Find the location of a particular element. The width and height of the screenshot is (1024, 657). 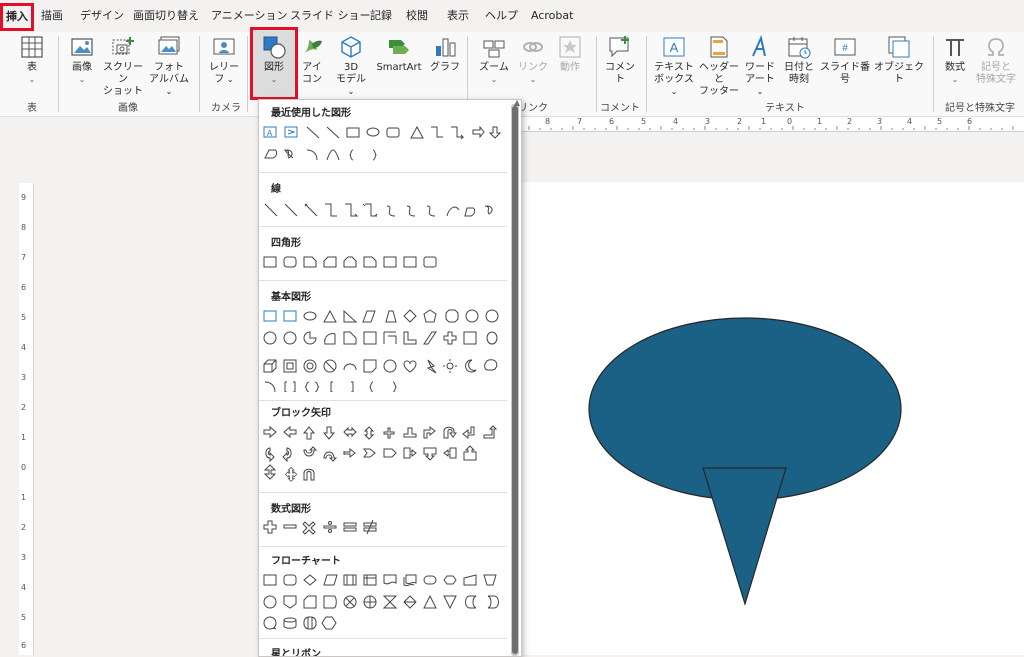

zoom-button: ズーム ⌄ is located at coordinates (494, 59).